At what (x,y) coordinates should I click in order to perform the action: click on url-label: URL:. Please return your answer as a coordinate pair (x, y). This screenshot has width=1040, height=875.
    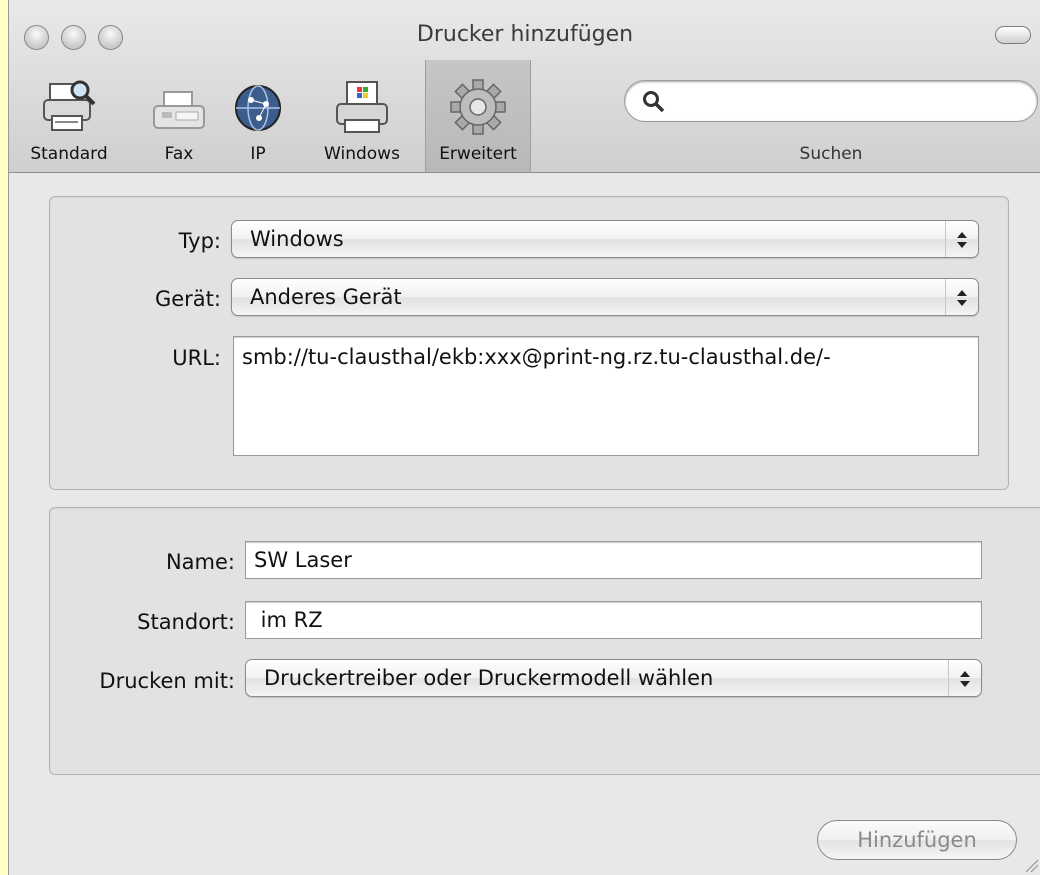
    Looking at the image, I should click on (196, 358).